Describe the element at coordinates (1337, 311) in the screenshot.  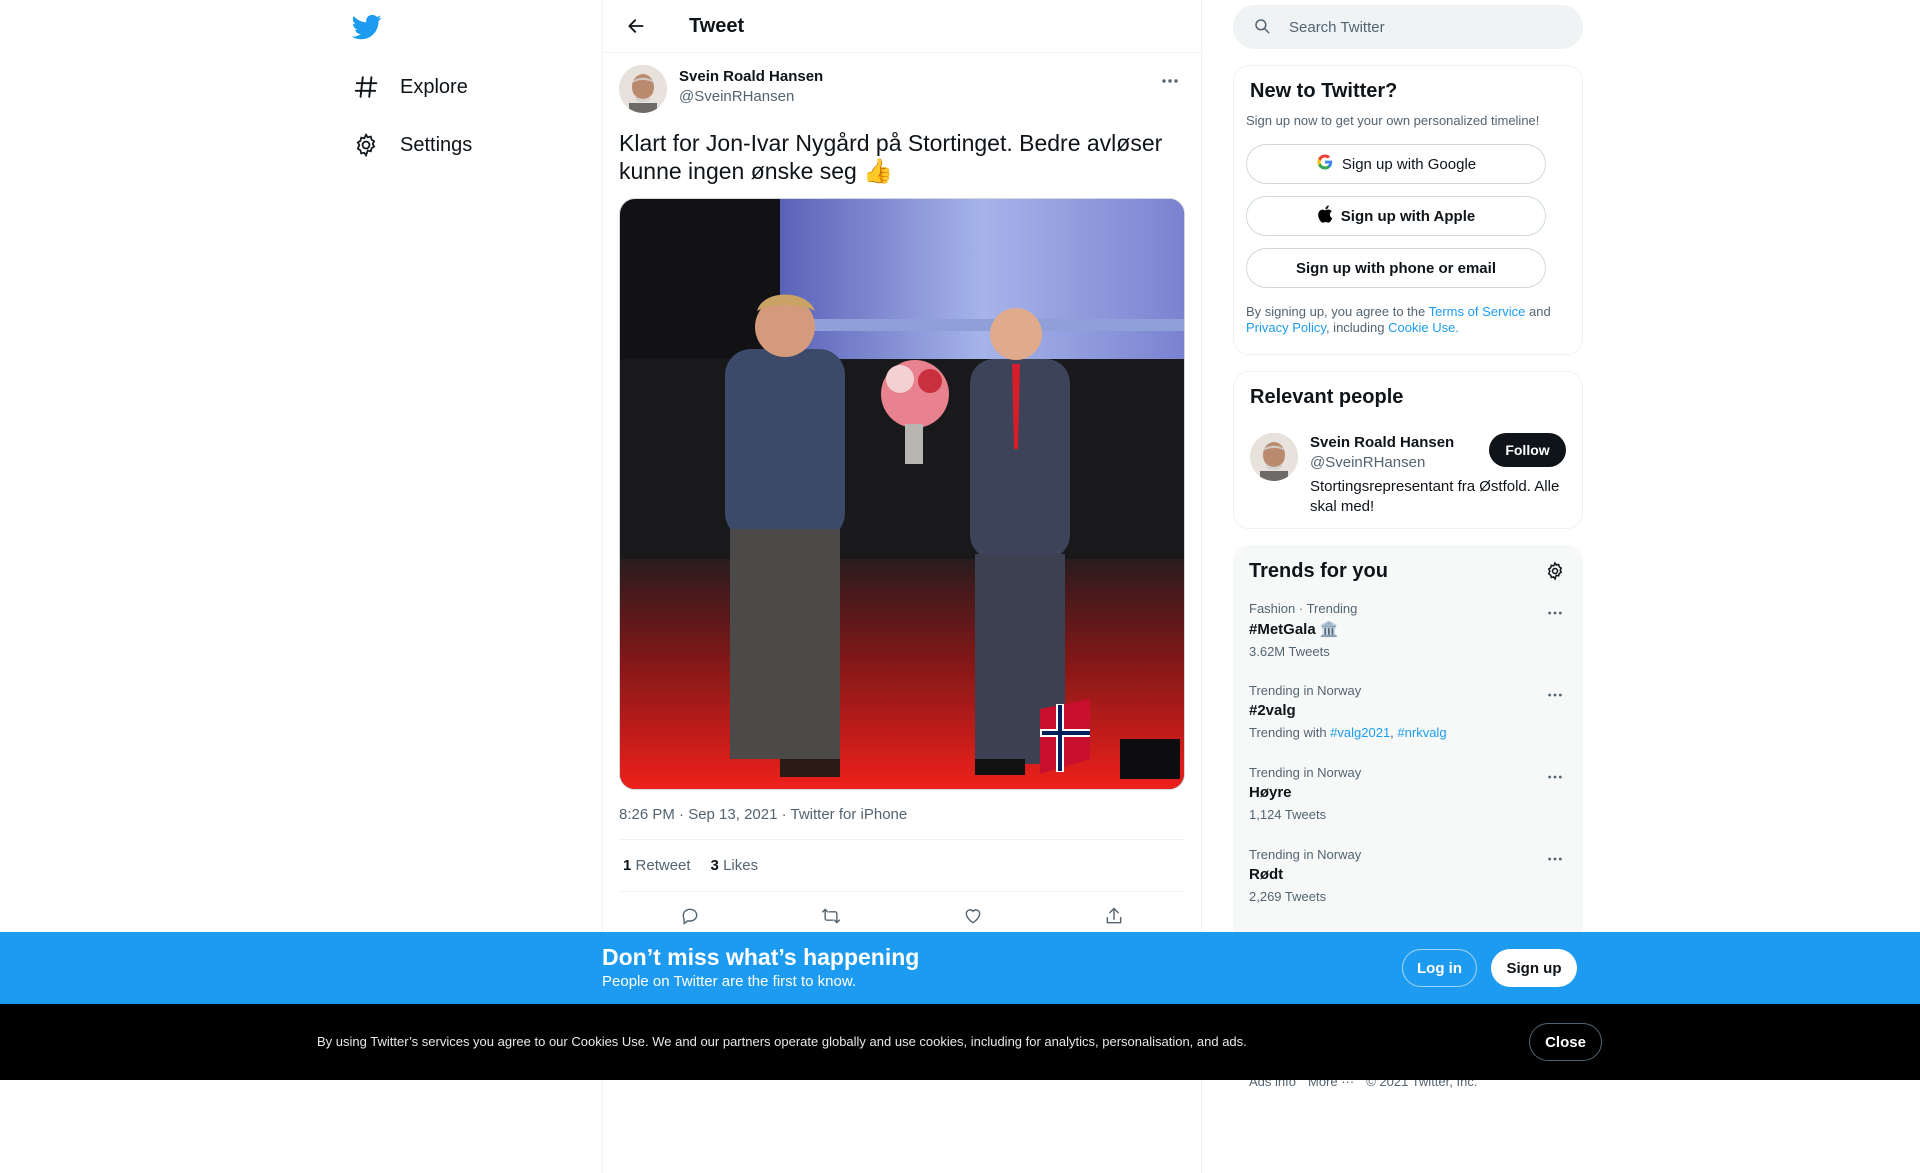
I see `terms-prefix: By signing up, you agree to the` at that location.